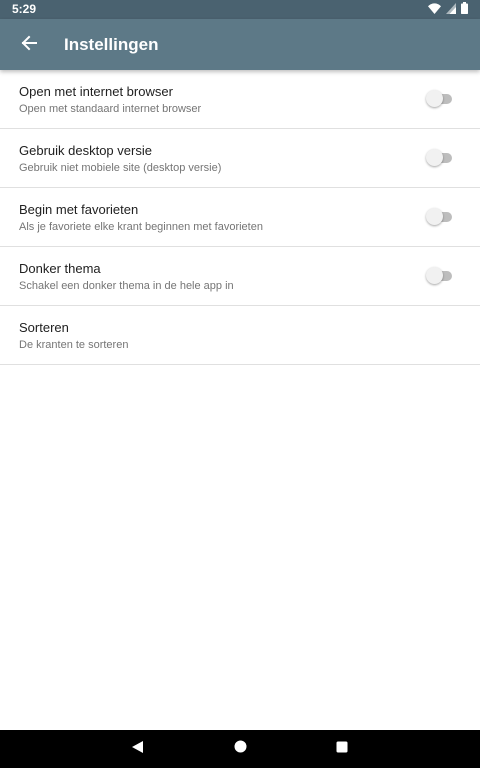 The image size is (480, 768). I want to click on setting-title: Sorteren, so click(44, 327).